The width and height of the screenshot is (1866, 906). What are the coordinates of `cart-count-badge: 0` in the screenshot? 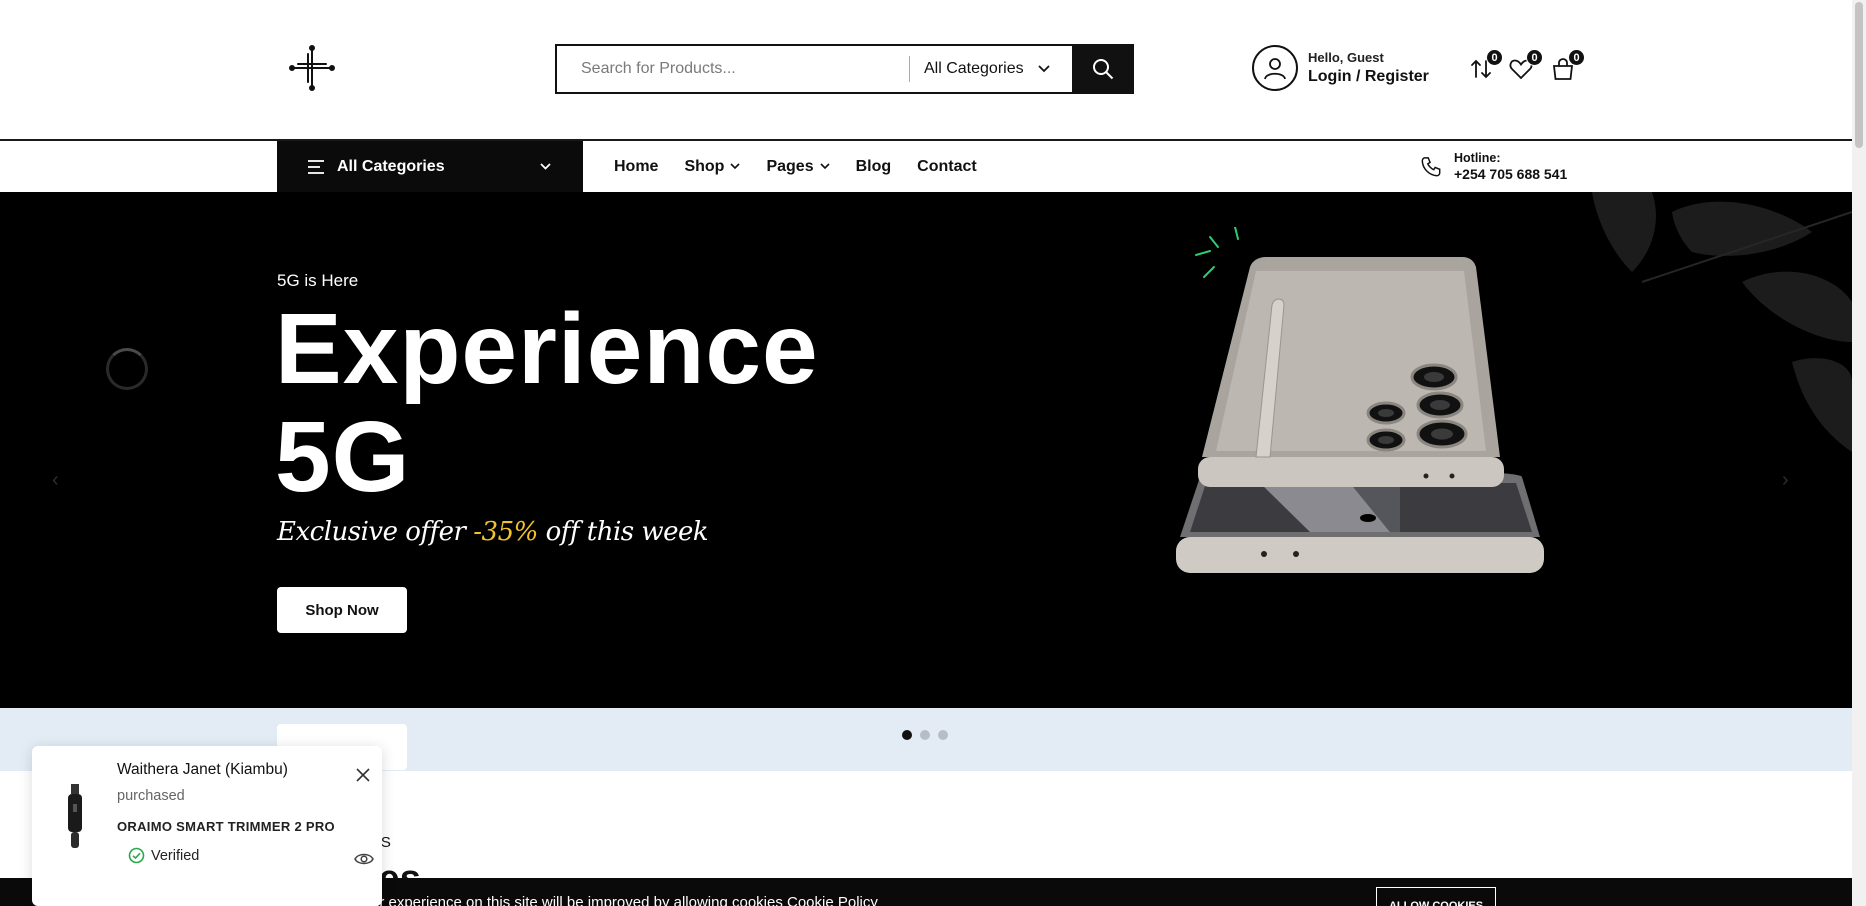 It's located at (1576, 57).